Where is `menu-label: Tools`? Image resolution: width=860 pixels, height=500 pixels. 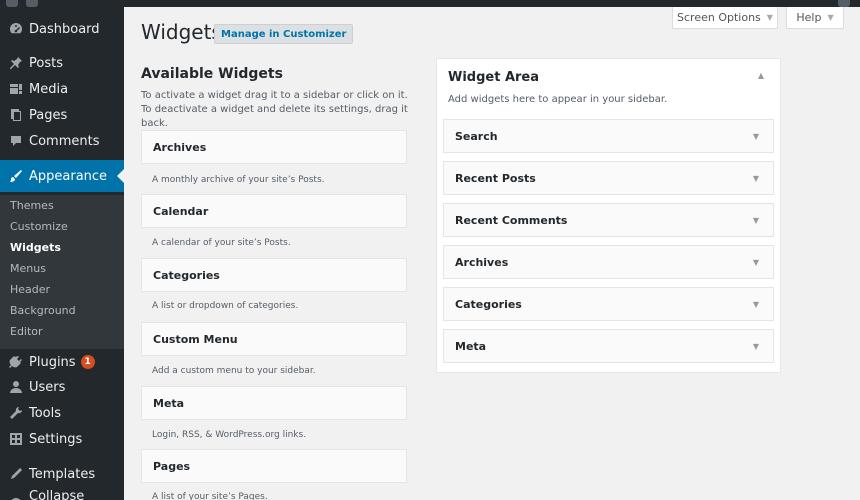 menu-label: Tools is located at coordinates (45, 413).